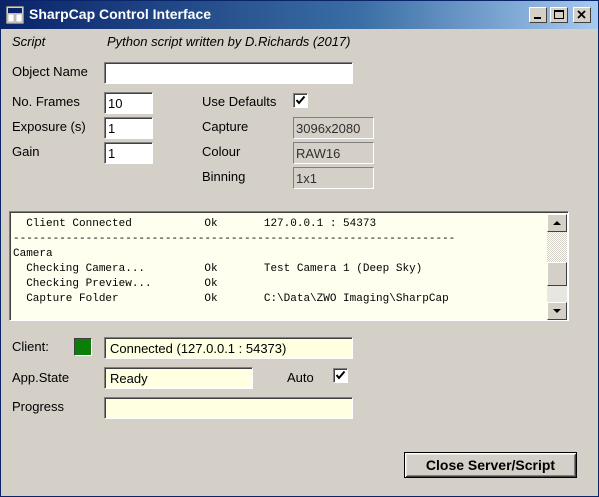 The height and width of the screenshot is (497, 599). What do you see at coordinates (26, 151) in the screenshot?
I see `gain-label: Gain` at bounding box center [26, 151].